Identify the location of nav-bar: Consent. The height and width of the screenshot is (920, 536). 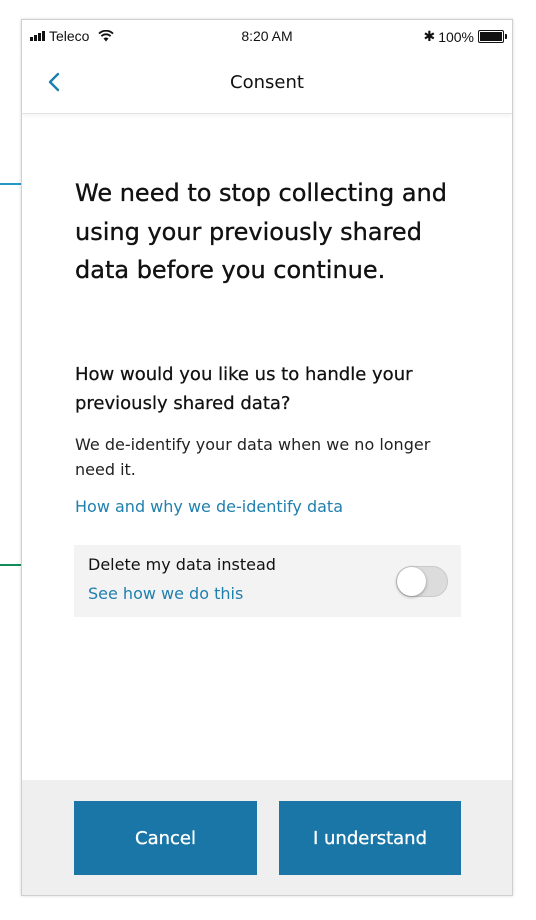
(267, 83).